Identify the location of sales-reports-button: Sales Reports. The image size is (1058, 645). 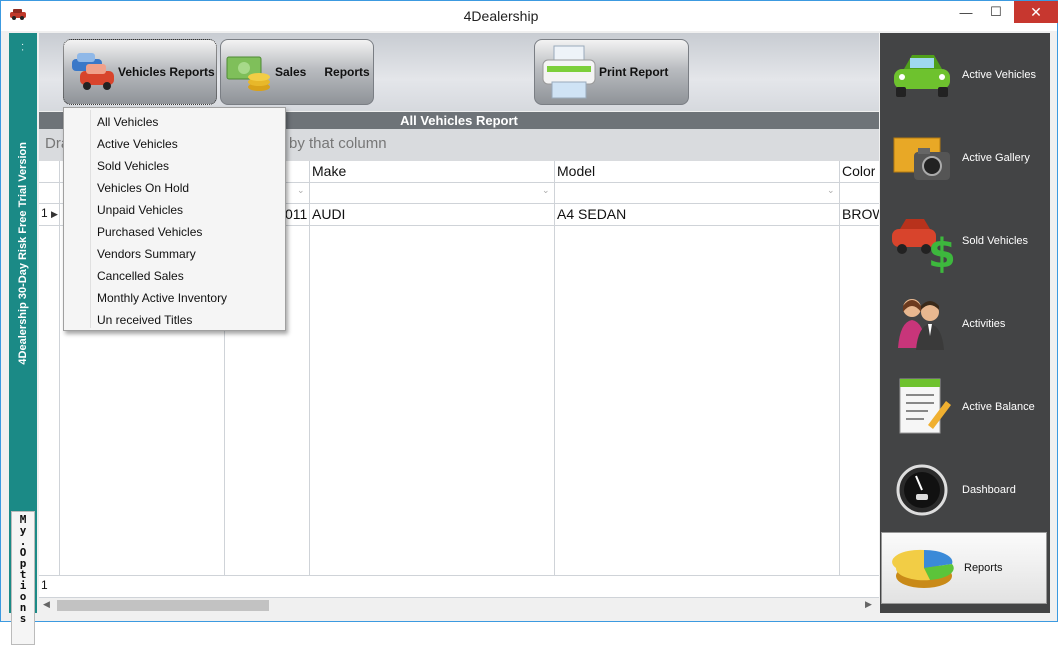
(297, 72).